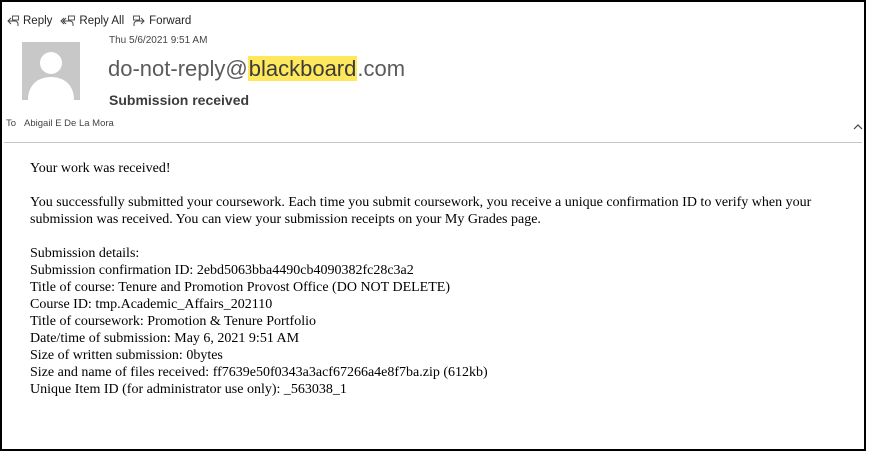  I want to click on reply-all-label: Reply All, so click(102, 21).